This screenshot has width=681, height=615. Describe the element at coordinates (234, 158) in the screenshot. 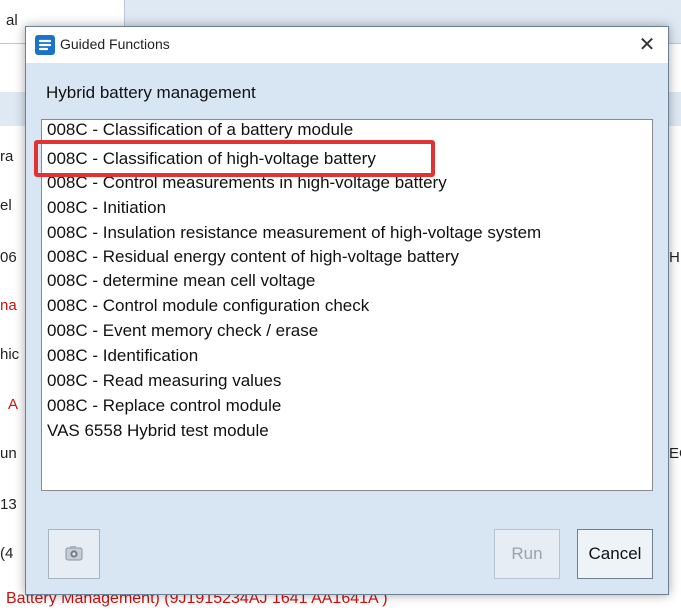

I see `highlight-annotation-box` at that location.